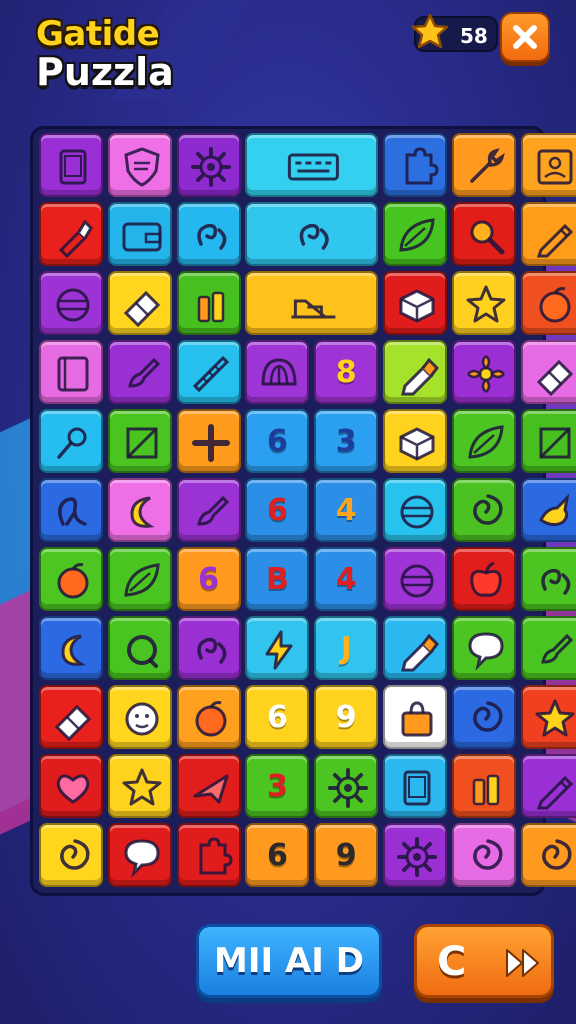 The width and height of the screenshot is (576, 1024). What do you see at coordinates (73, 789) in the screenshot?
I see `heart-icon` at bounding box center [73, 789].